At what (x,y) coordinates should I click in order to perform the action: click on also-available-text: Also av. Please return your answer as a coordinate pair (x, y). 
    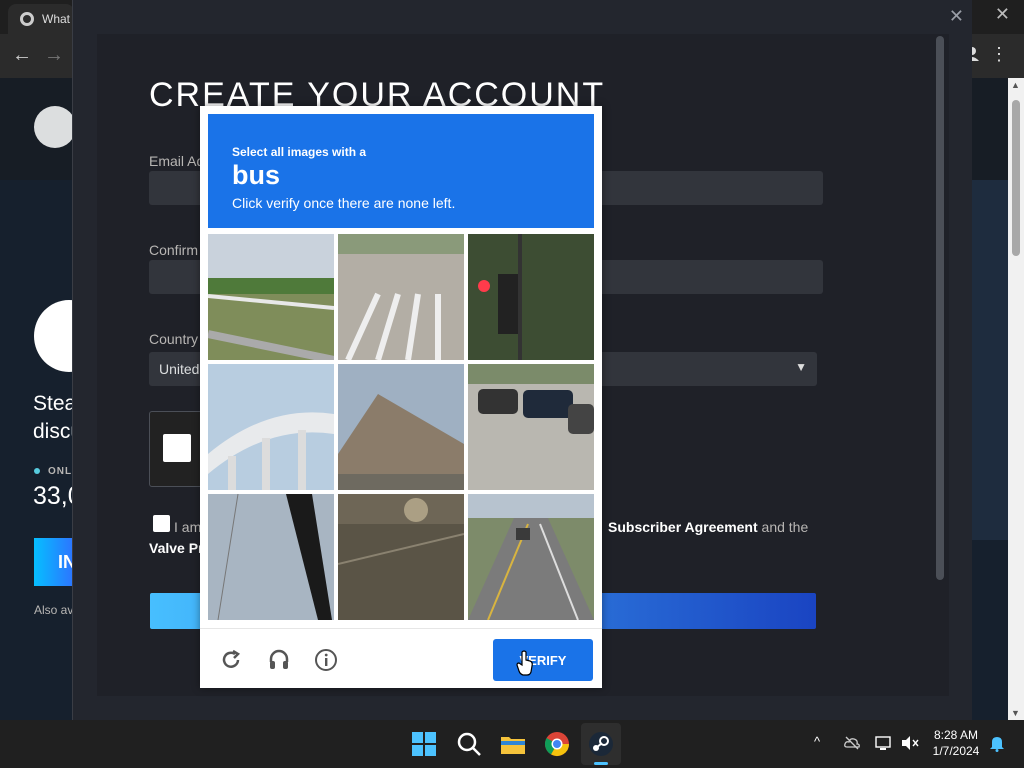
    Looking at the image, I should click on (54, 610).